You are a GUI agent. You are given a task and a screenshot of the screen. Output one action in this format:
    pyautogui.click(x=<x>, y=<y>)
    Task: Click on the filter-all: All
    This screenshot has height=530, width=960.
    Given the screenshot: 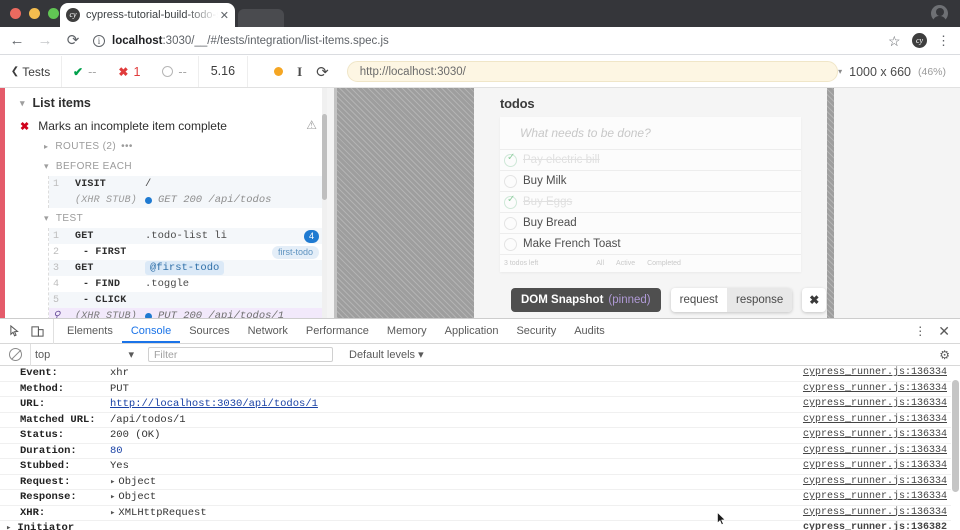 What is the action you would take?
    pyautogui.click(x=600, y=263)
    